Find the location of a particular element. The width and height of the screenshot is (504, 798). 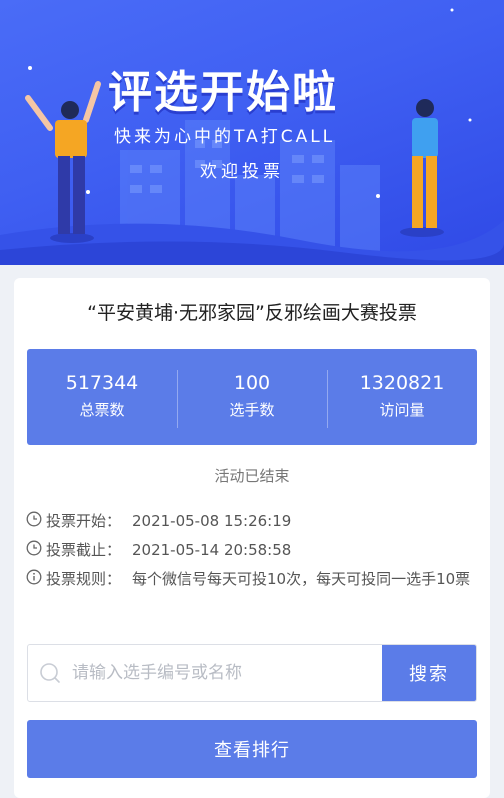

vote-start-row: 投票开始： 2021-05-08 15:26:19 is located at coordinates (249, 521).